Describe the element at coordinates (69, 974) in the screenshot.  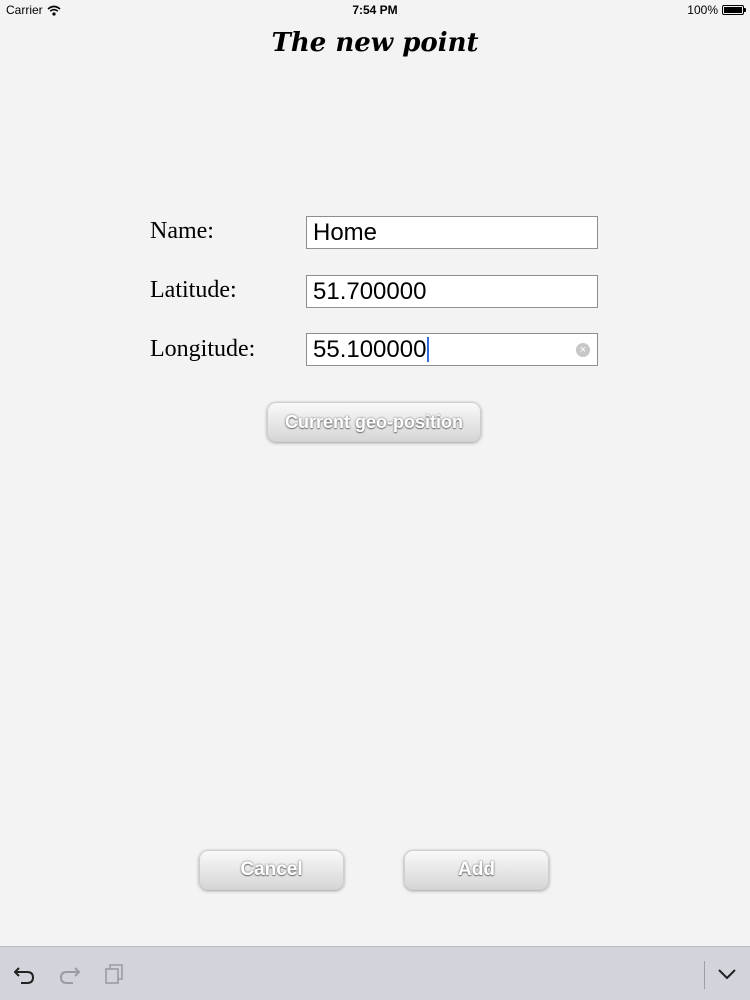
I see `redo-icon` at that location.